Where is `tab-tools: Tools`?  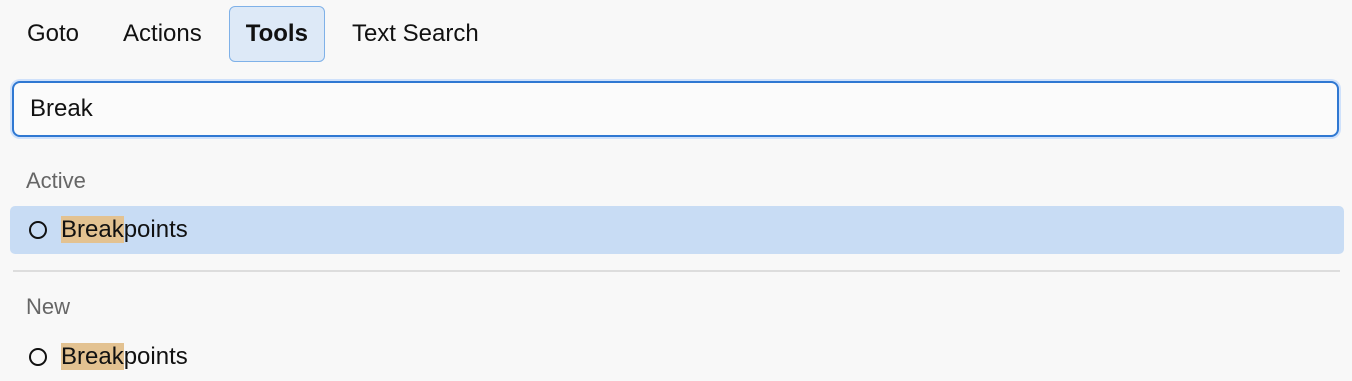 tab-tools: Tools is located at coordinates (276, 34).